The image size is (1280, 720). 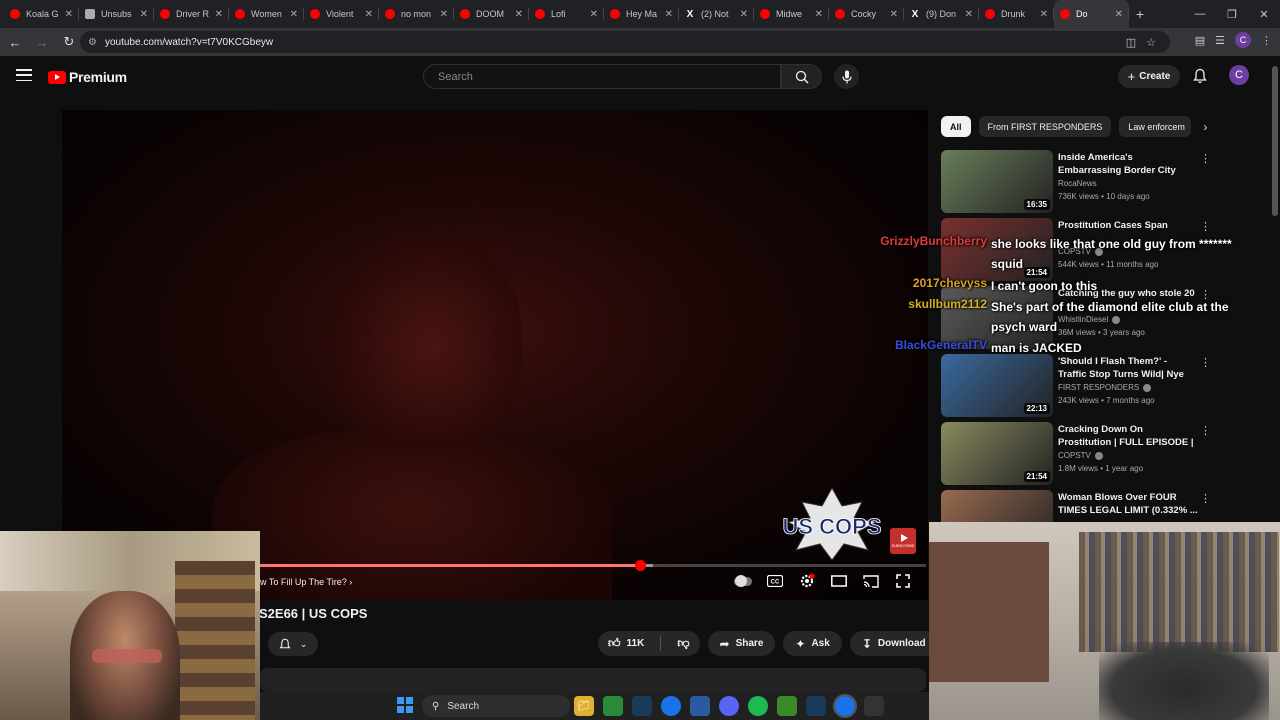 What do you see at coordinates (24, 75) in the screenshot?
I see `menu-icon` at bounding box center [24, 75].